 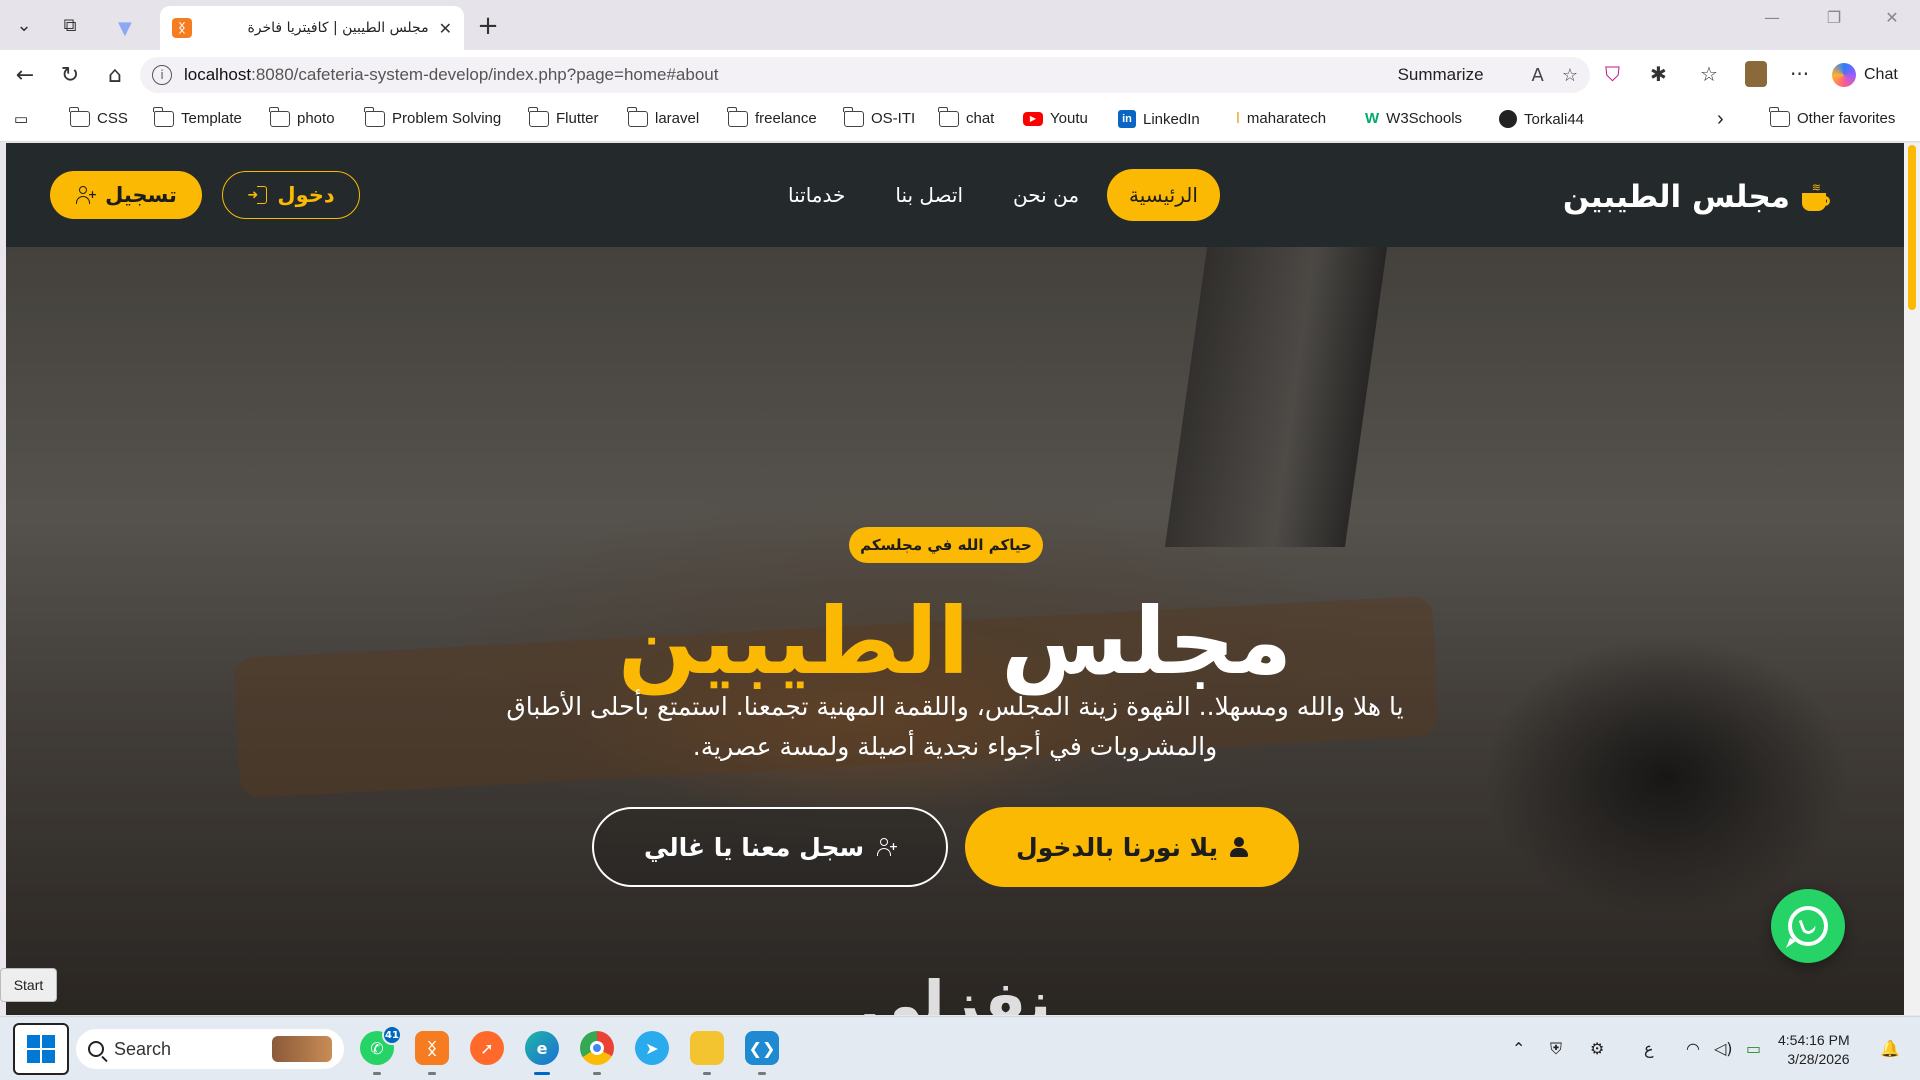 What do you see at coordinates (445, 28) in the screenshot?
I see `tab-close-icon: ✕` at bounding box center [445, 28].